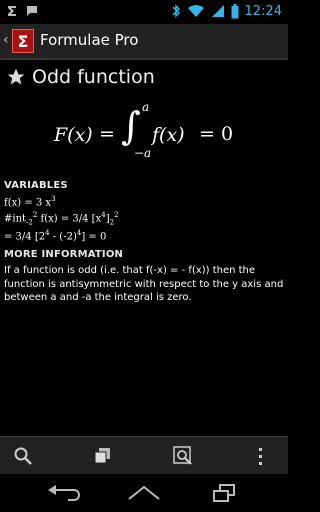 This screenshot has height=512, width=320. I want to click on formula-equals: =, so click(107, 134).